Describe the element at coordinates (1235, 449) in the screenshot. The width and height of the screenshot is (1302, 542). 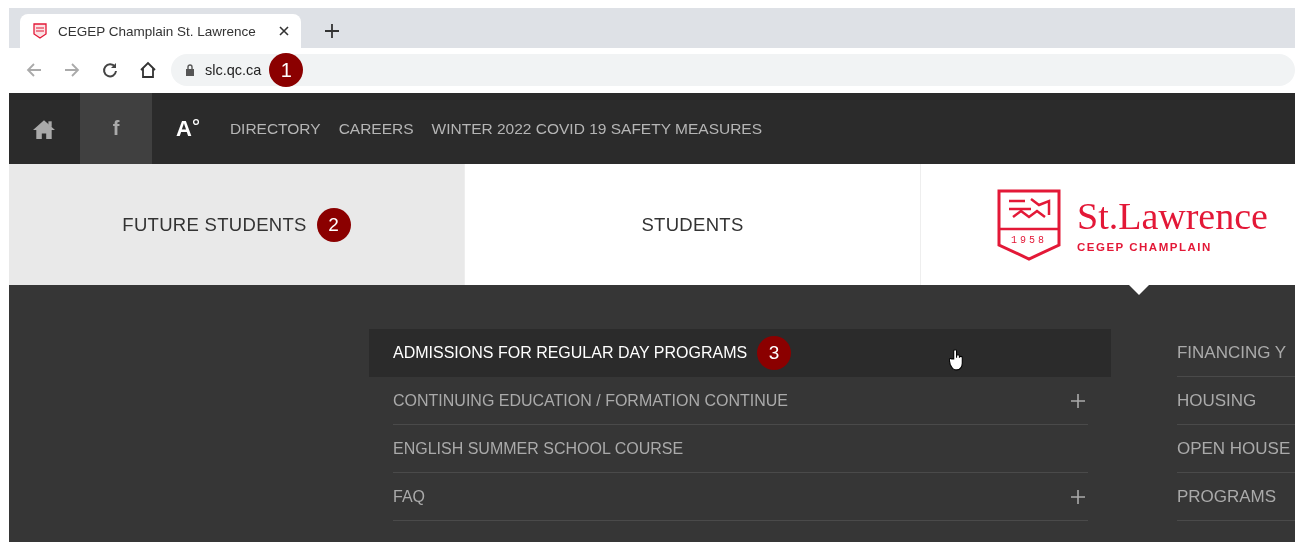
I see `menu-item: OPEN HOUSE` at that location.